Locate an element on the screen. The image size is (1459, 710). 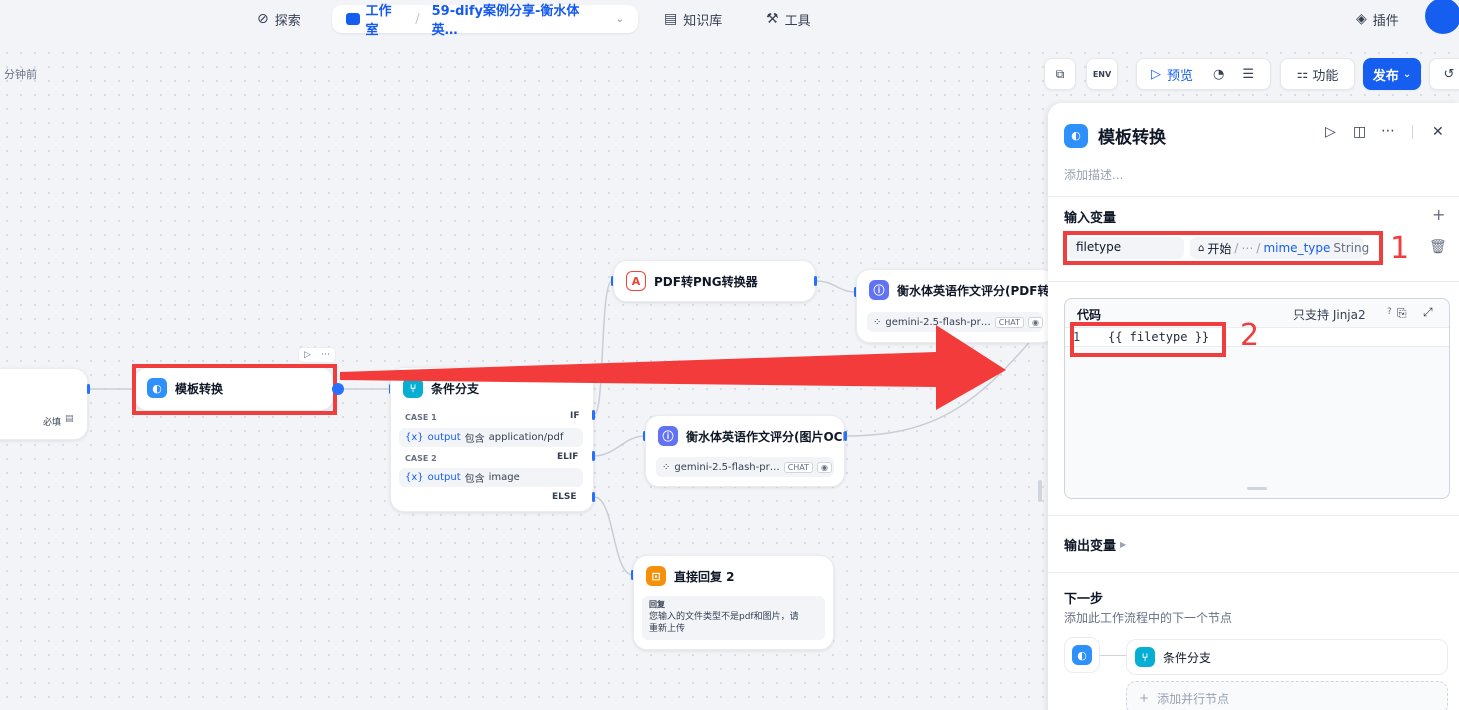
branch-icon: ⑂ is located at coordinates (1145, 657).